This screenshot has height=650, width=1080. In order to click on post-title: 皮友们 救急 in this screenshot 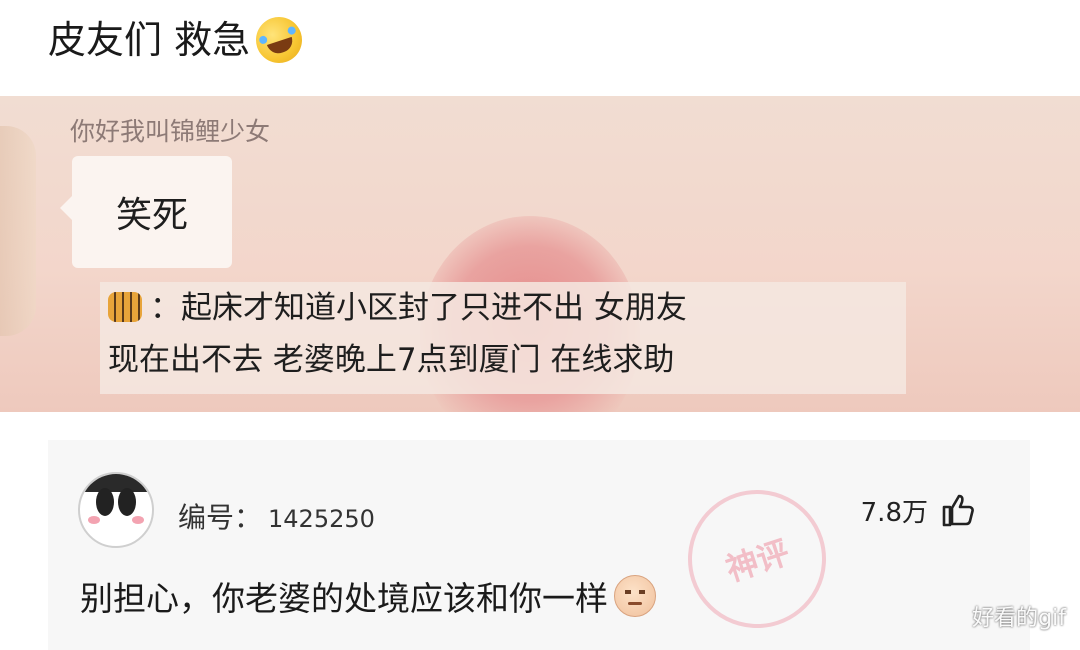, I will do `click(178, 40)`.